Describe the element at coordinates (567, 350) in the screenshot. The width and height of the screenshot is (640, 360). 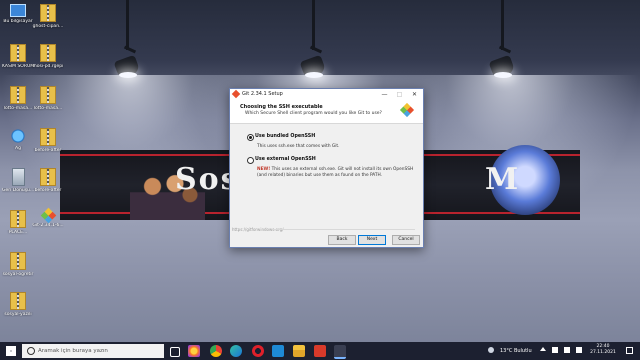
I see `volume-icon` at that location.